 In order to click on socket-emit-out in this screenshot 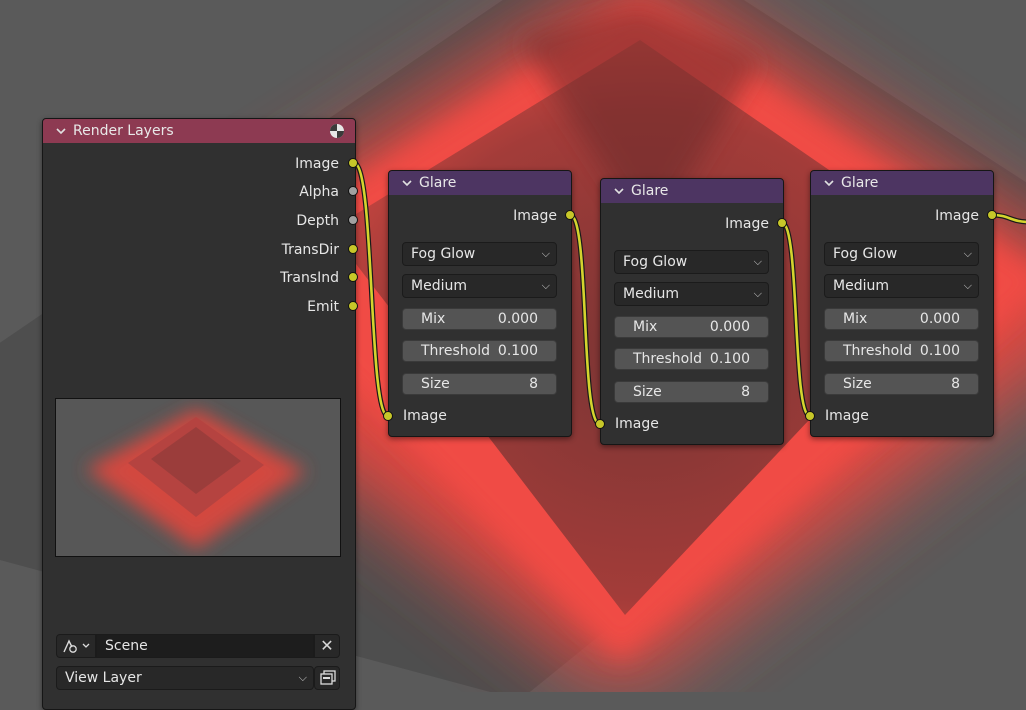, I will do `click(353, 306)`.